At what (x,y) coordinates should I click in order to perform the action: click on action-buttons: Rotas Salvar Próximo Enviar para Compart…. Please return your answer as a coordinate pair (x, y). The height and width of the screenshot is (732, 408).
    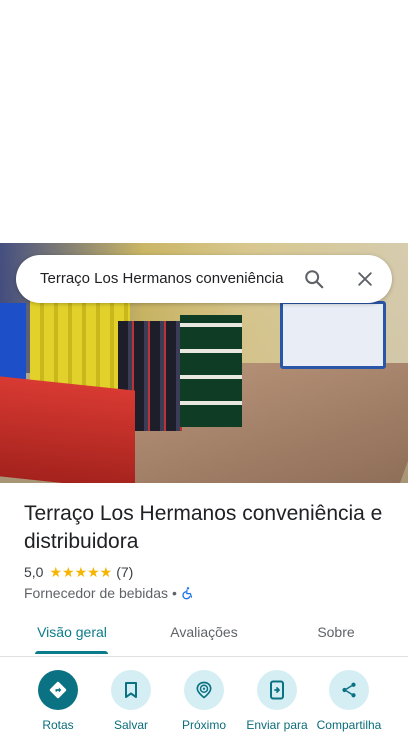
    Looking at the image, I should click on (204, 694).